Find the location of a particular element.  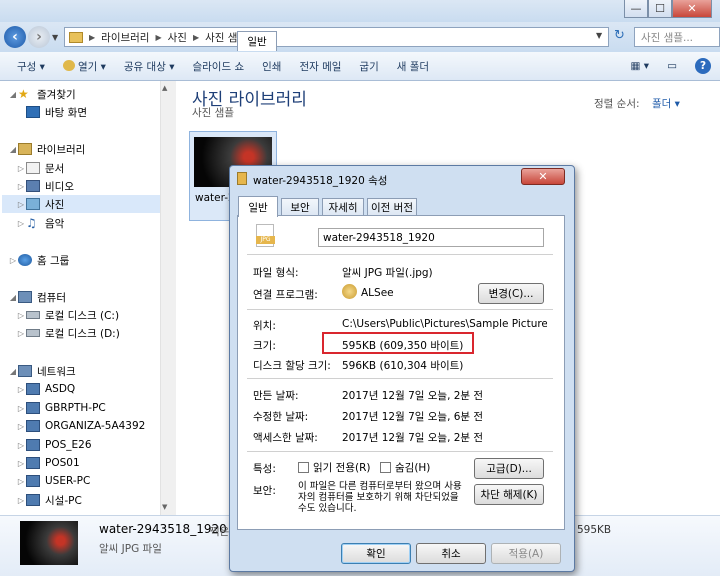

sidebar-item-documents: ▷ 문서 is located at coordinates (40, 168).